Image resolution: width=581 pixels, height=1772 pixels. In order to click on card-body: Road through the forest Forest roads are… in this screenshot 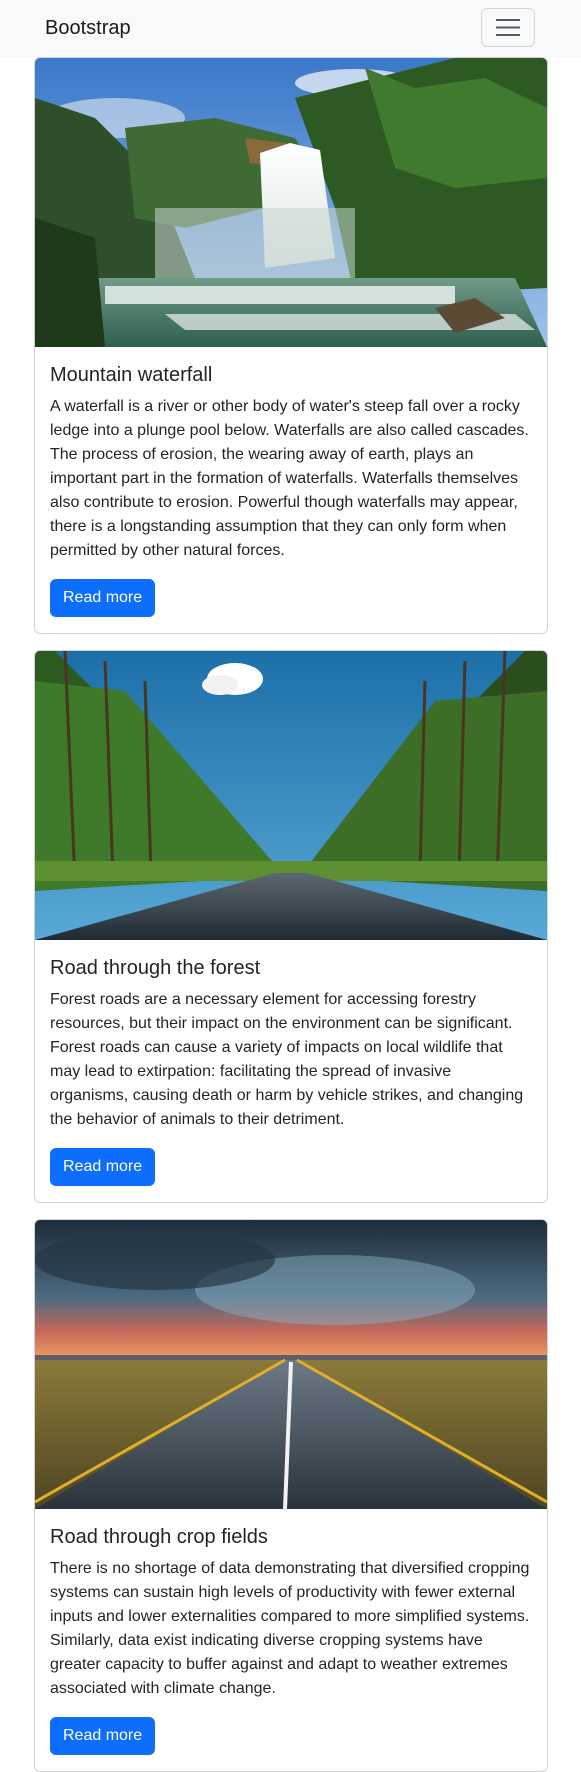, I will do `click(291, 1071)`.